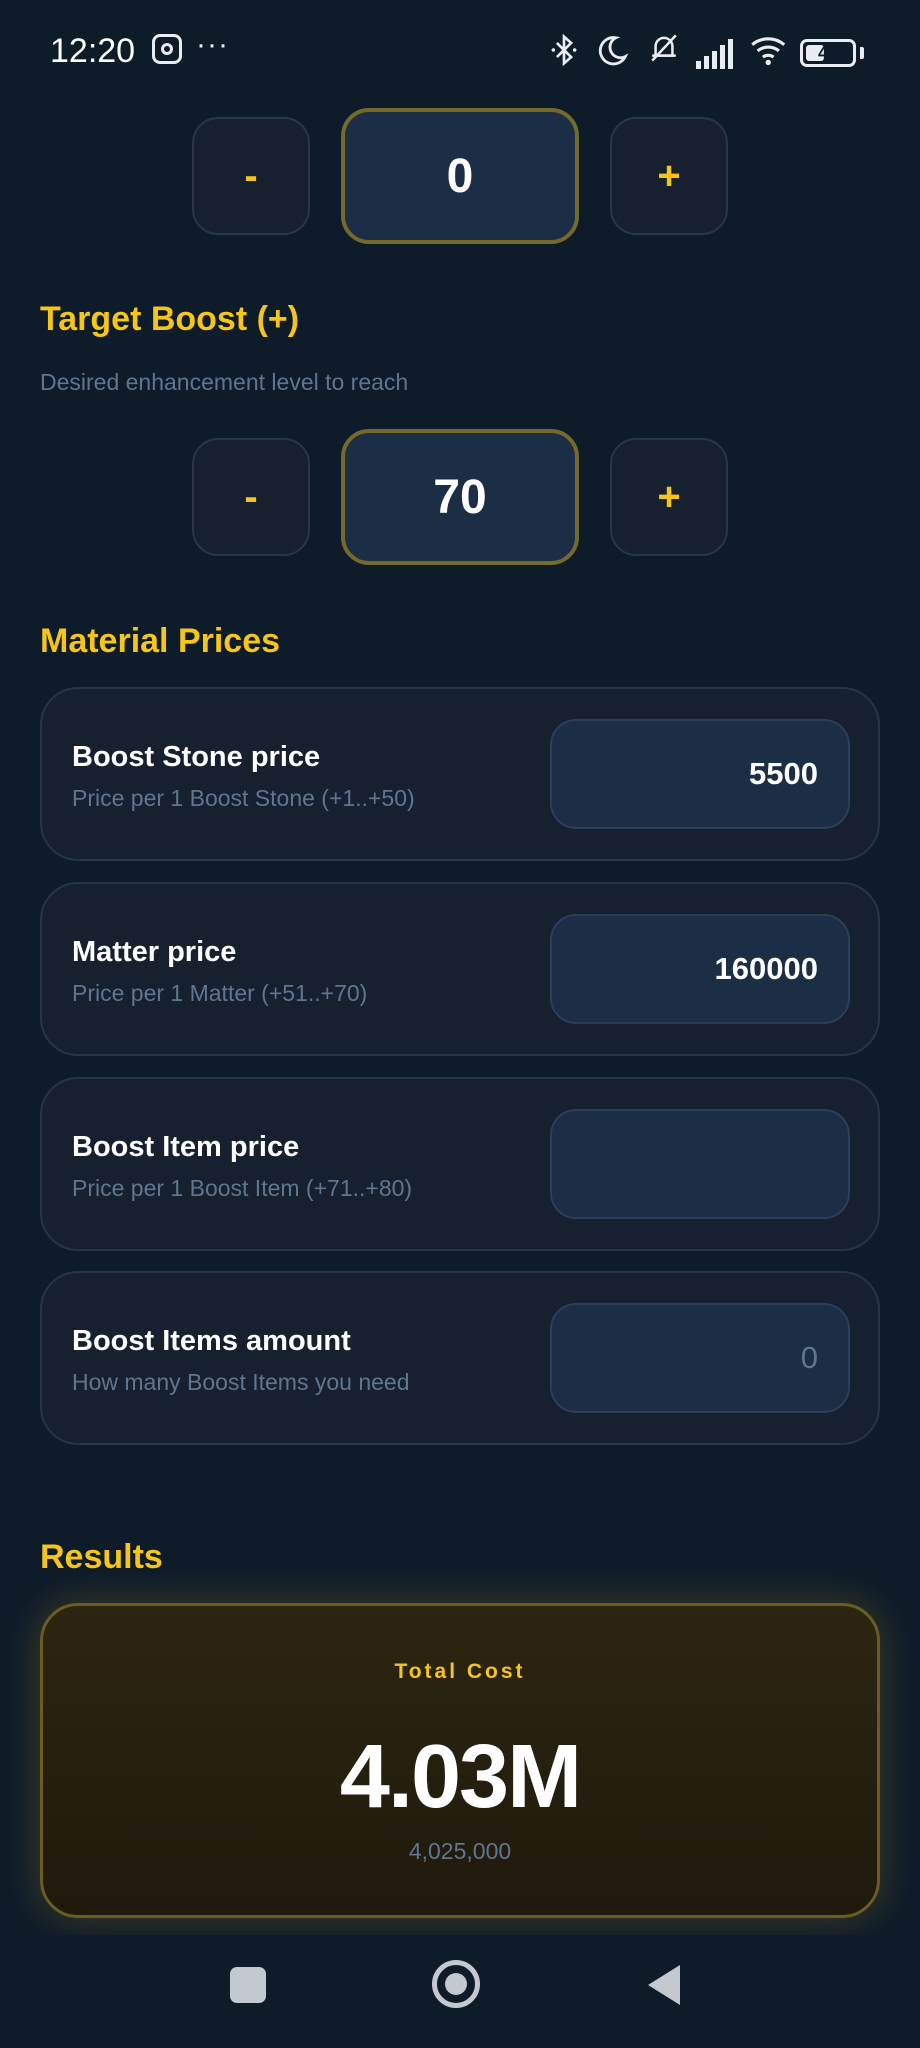 This screenshot has height=2048, width=920. I want to click on signal-icon, so click(714, 54).